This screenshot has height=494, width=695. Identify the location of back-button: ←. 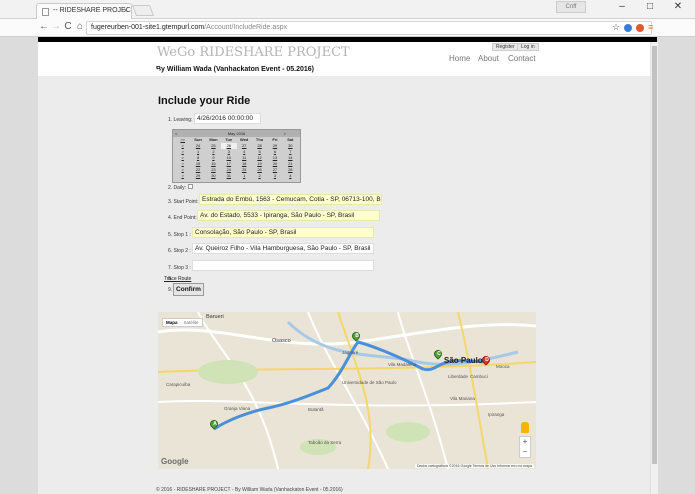
(44, 26).